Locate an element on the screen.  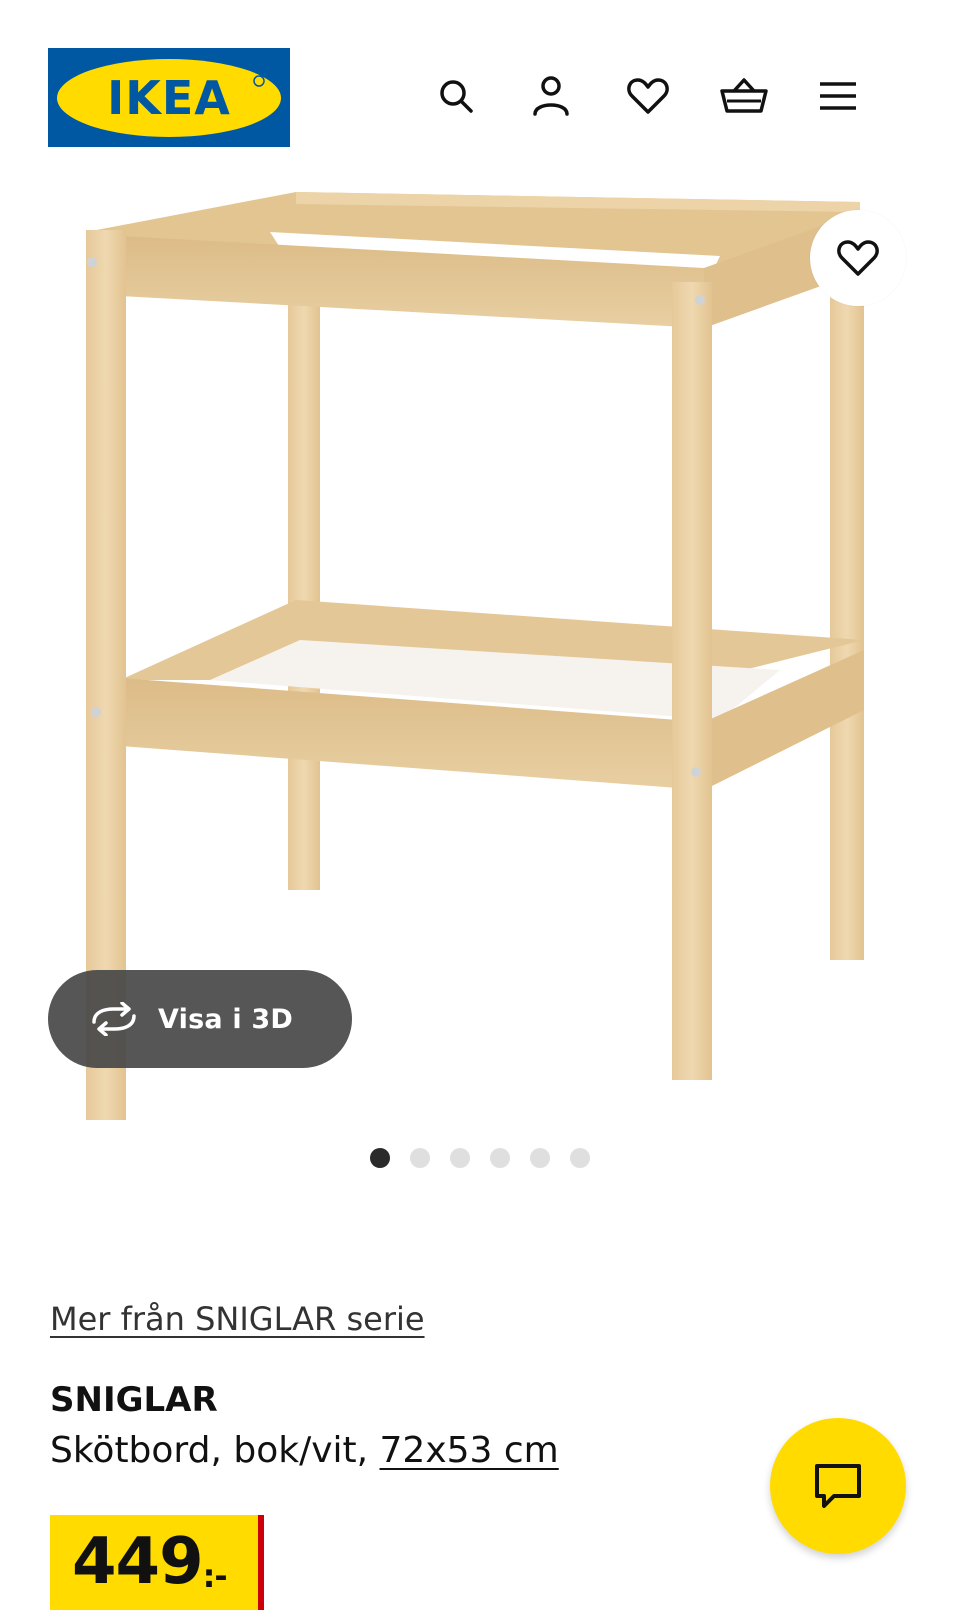
save-to-favourites-button is located at coordinates (858, 258).